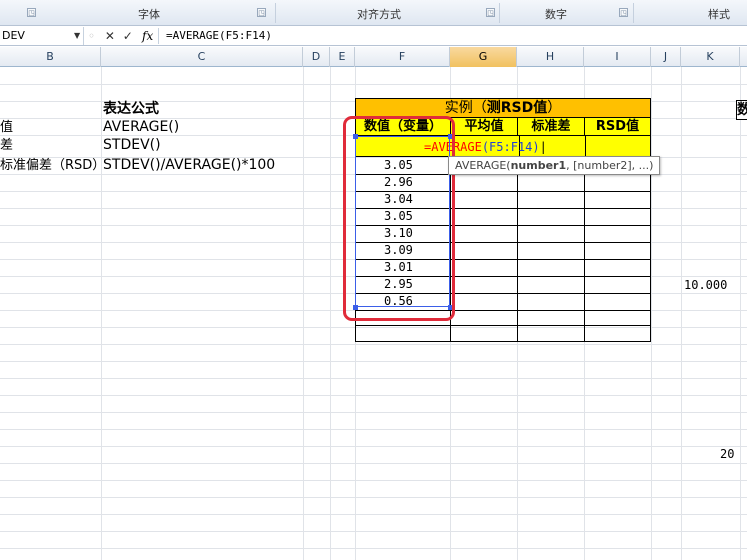 The width and height of the screenshot is (747, 560). I want to click on header-stdev: 标准差, so click(551, 127).